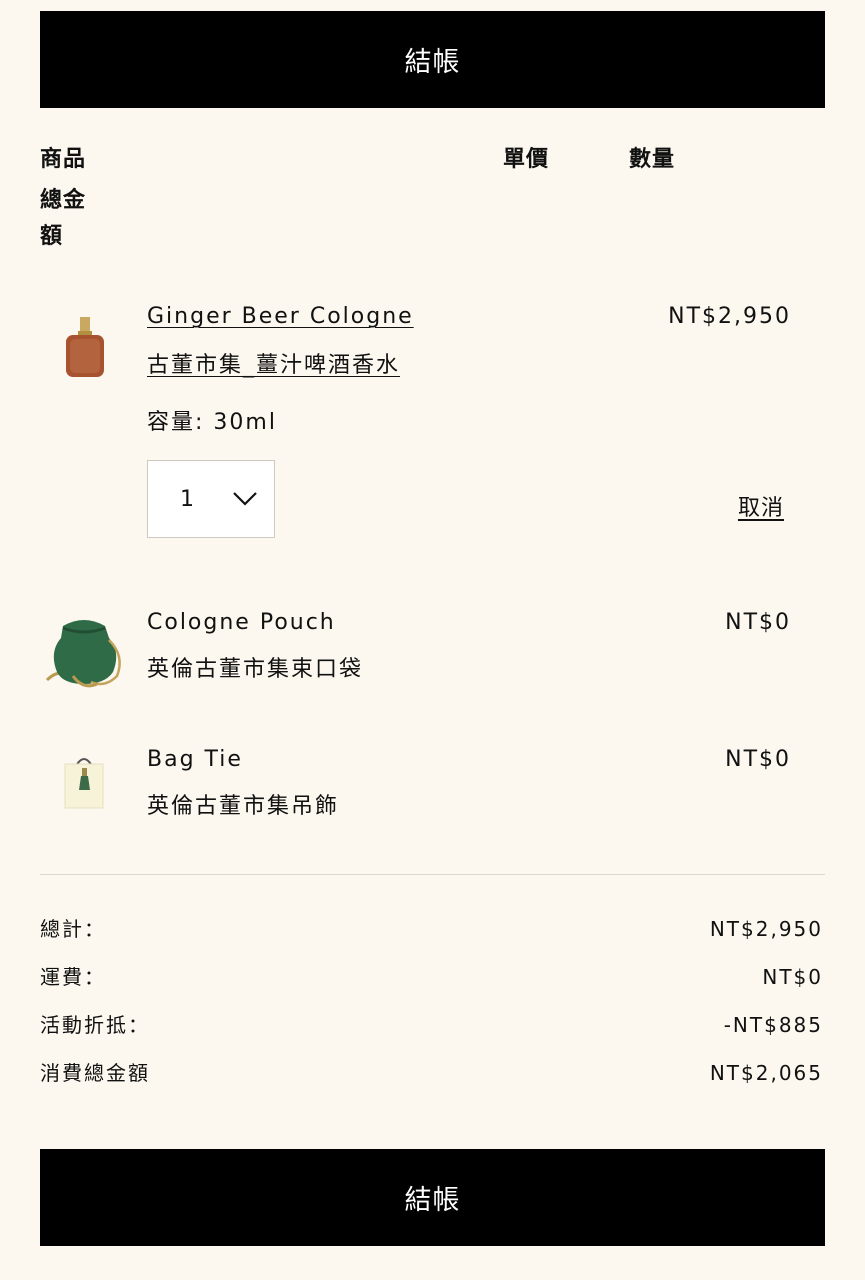 The width and height of the screenshot is (865, 1280). Describe the element at coordinates (84, 655) in the screenshot. I see `green-pouch-icon` at that location.